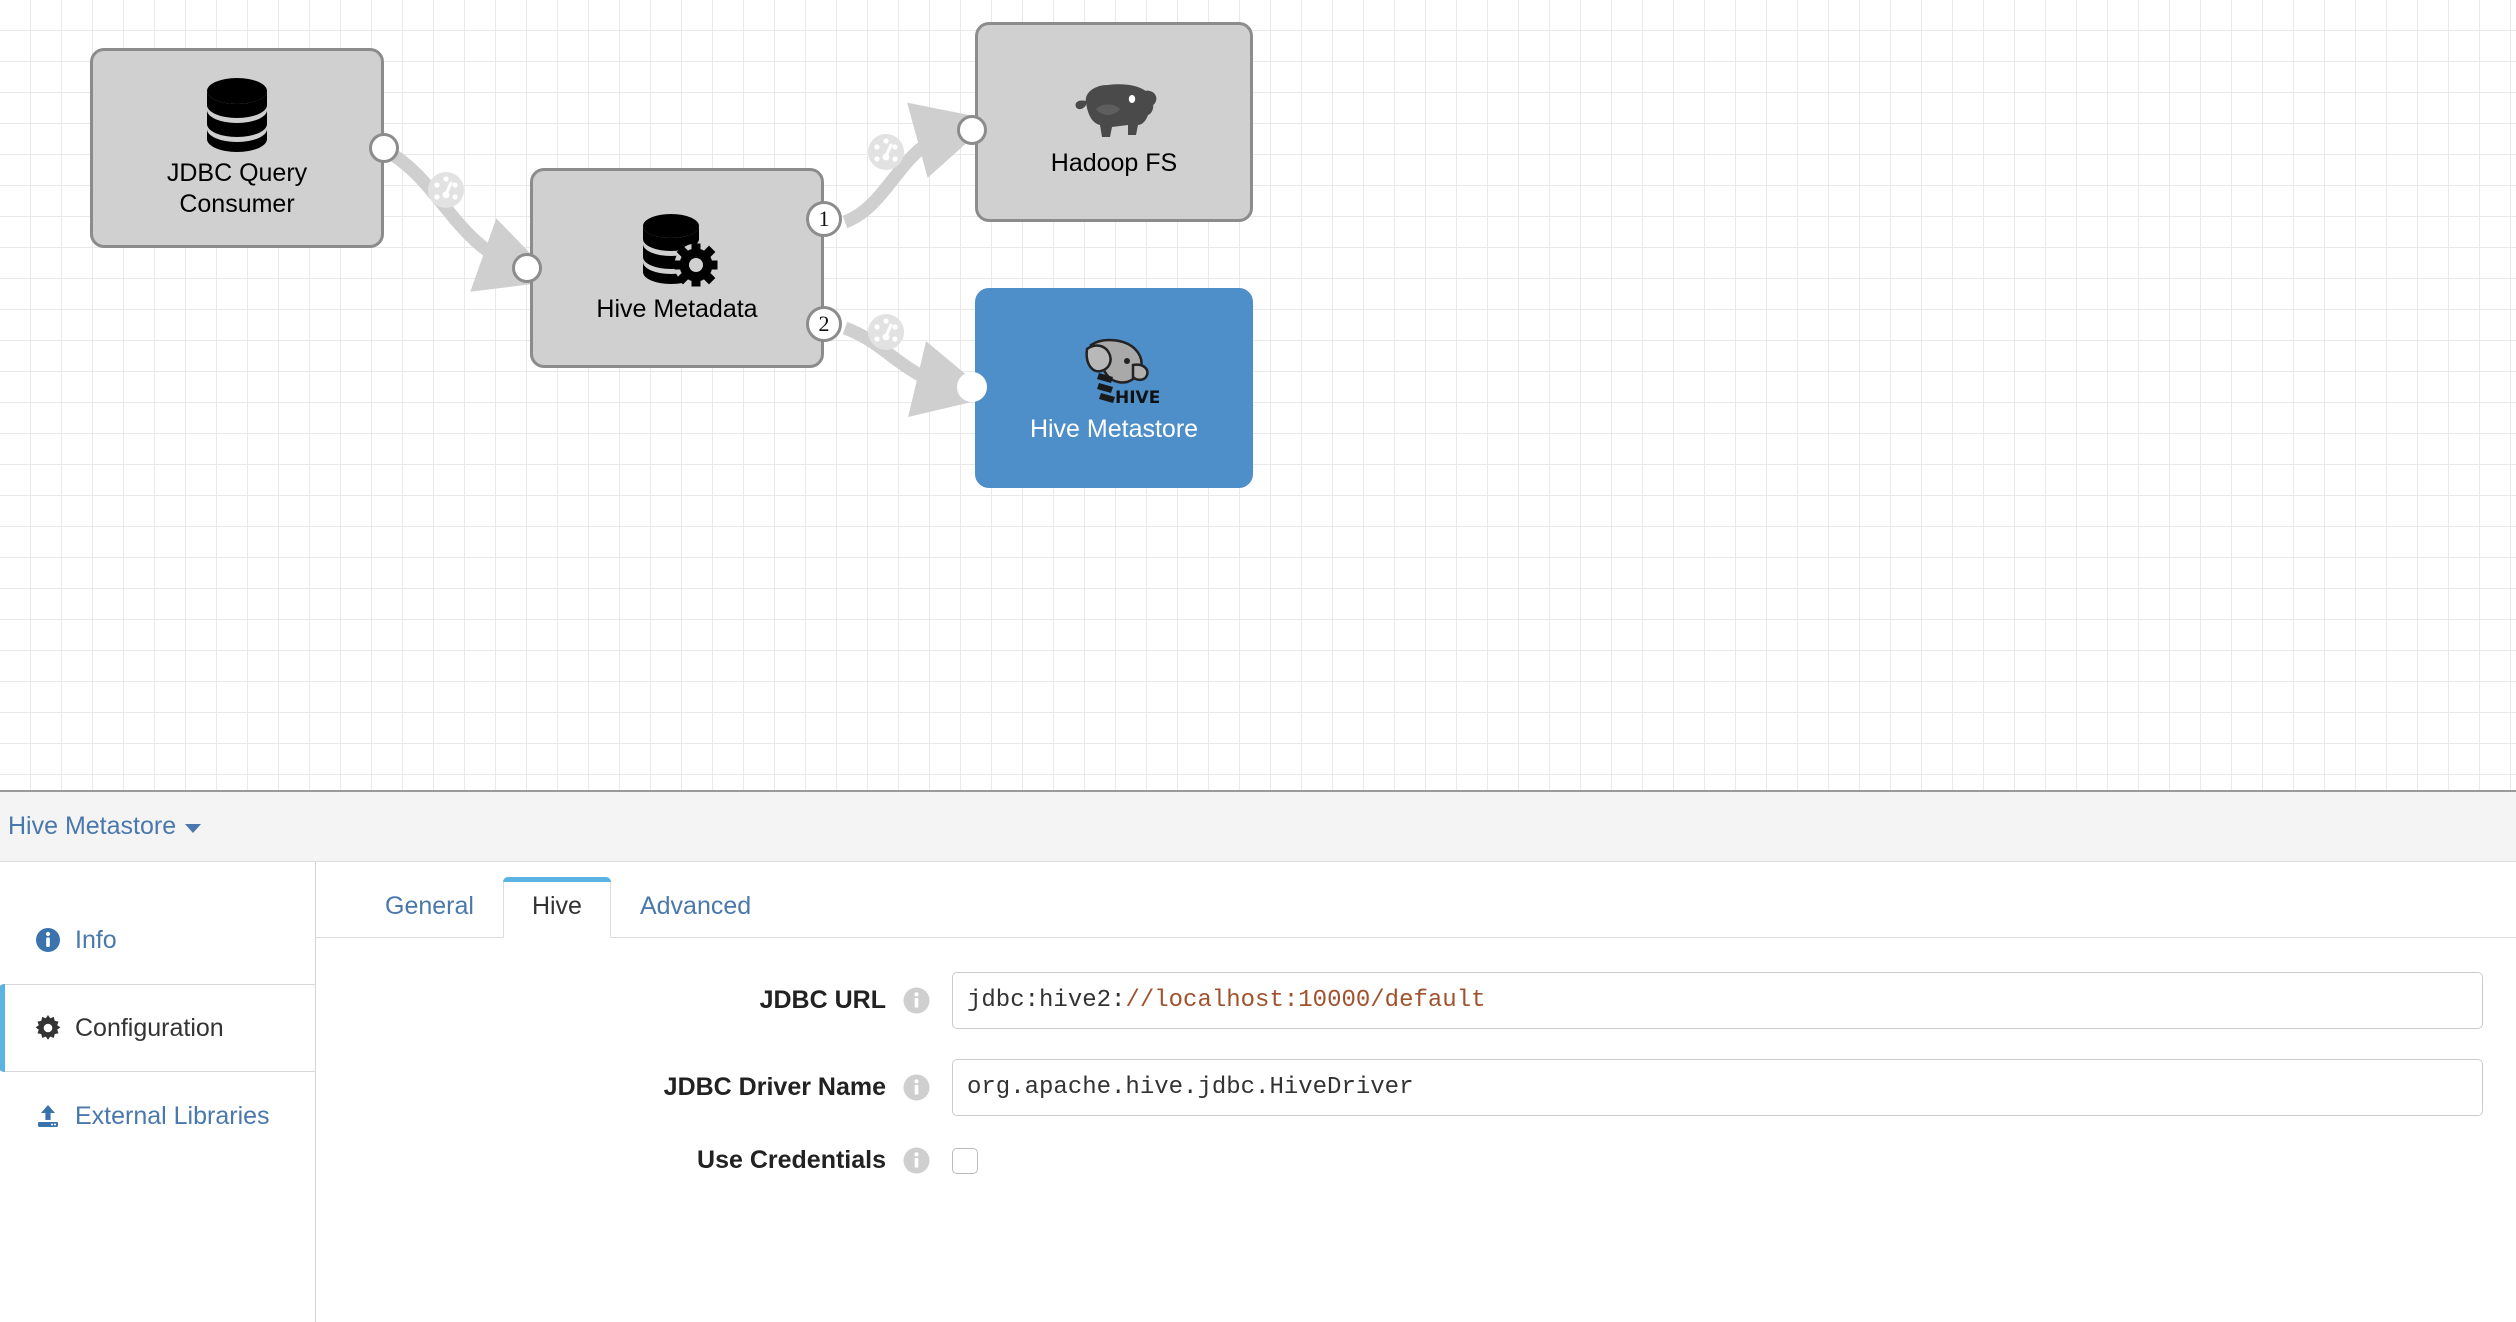 The height and width of the screenshot is (1322, 2516). What do you see at coordinates (48, 1028) in the screenshot?
I see `gear-icon` at bounding box center [48, 1028].